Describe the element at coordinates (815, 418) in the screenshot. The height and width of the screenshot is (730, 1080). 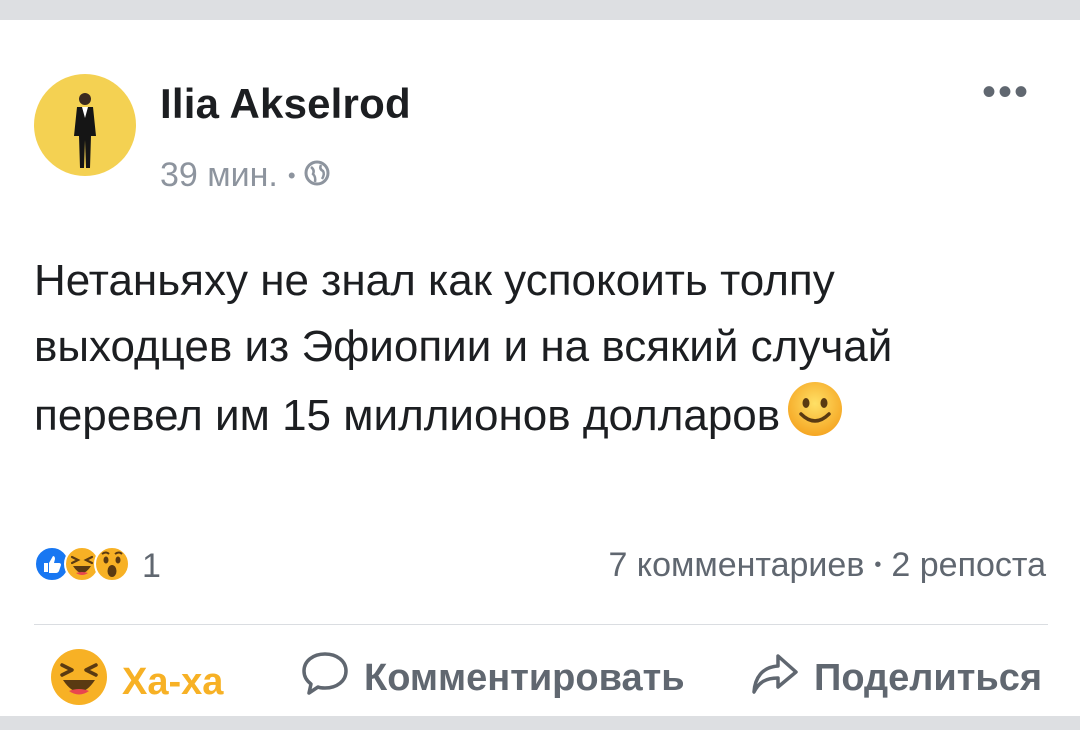
I see `smile-emoji-icon` at that location.